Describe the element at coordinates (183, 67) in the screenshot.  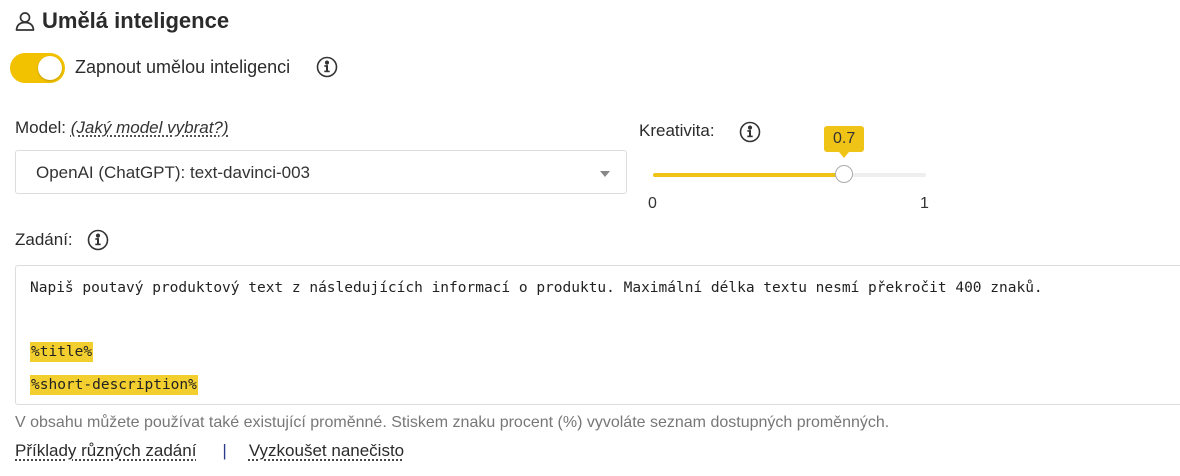
I see `ai-toggle-label: Zapnout umělou inteligenci` at that location.